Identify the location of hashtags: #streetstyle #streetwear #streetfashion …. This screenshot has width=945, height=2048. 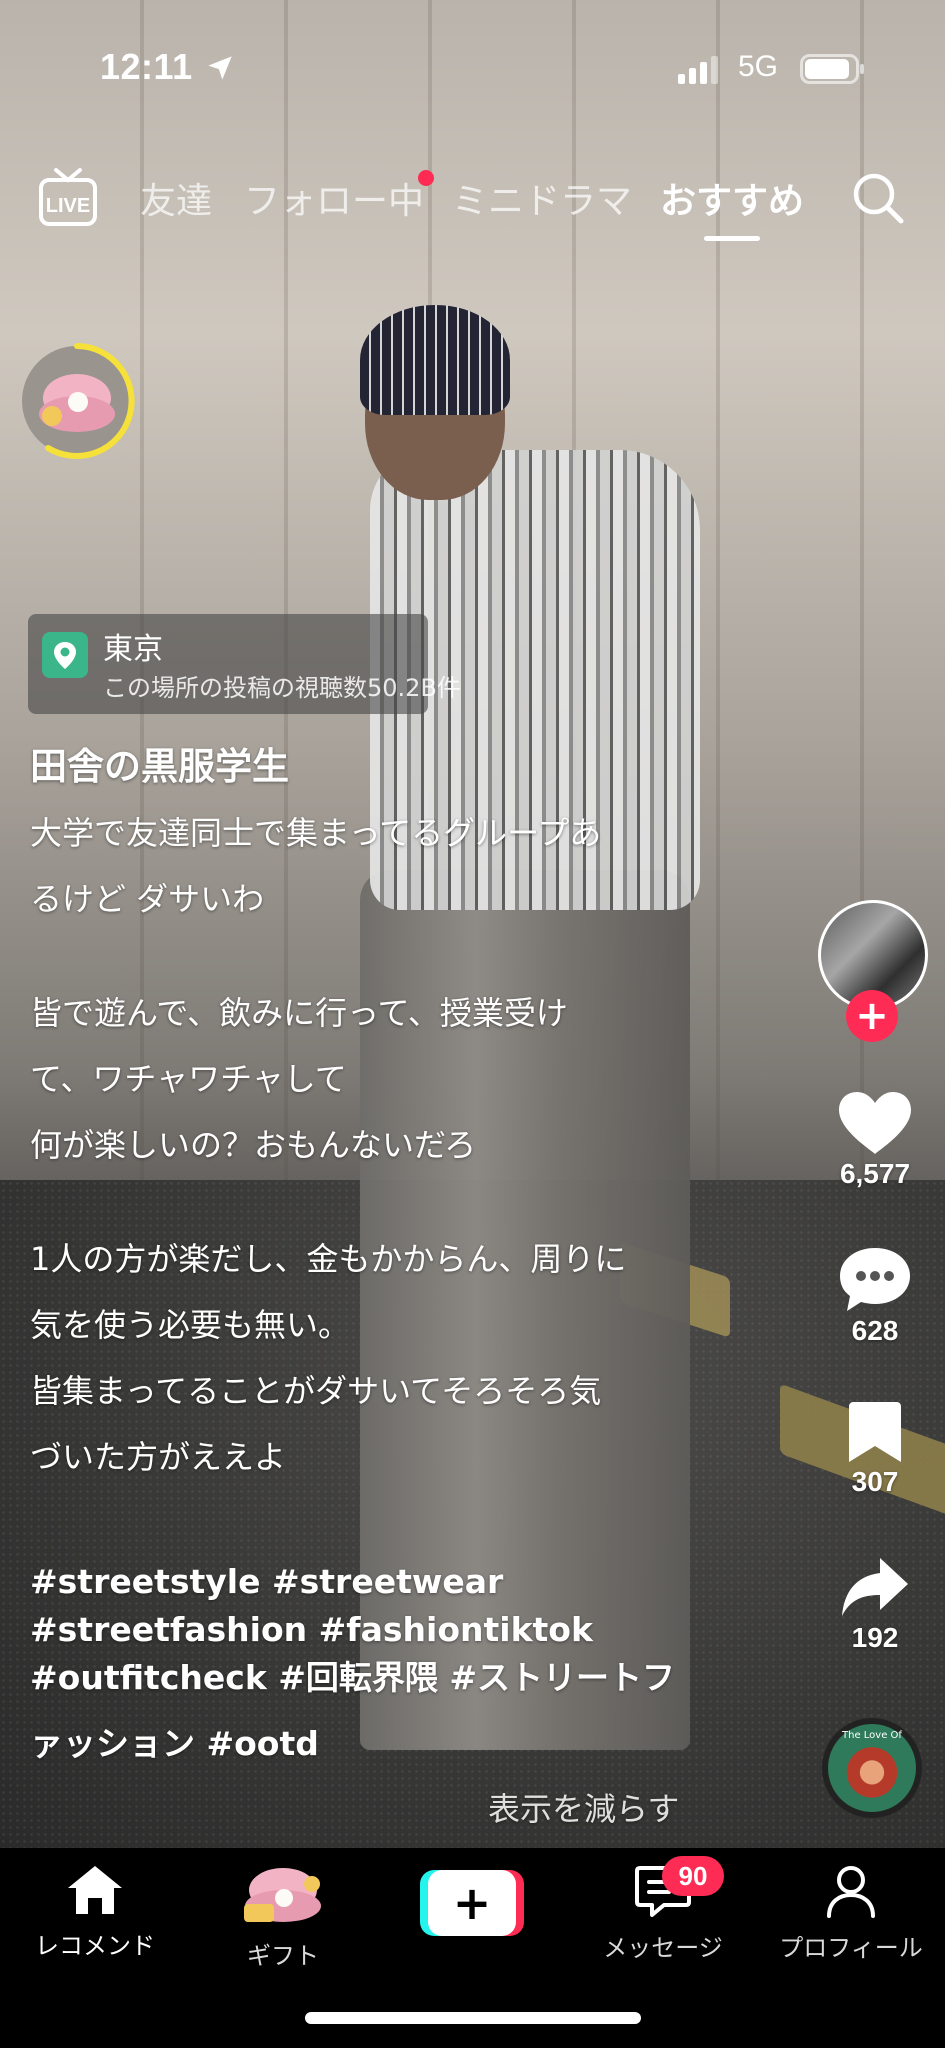
(375, 1663).